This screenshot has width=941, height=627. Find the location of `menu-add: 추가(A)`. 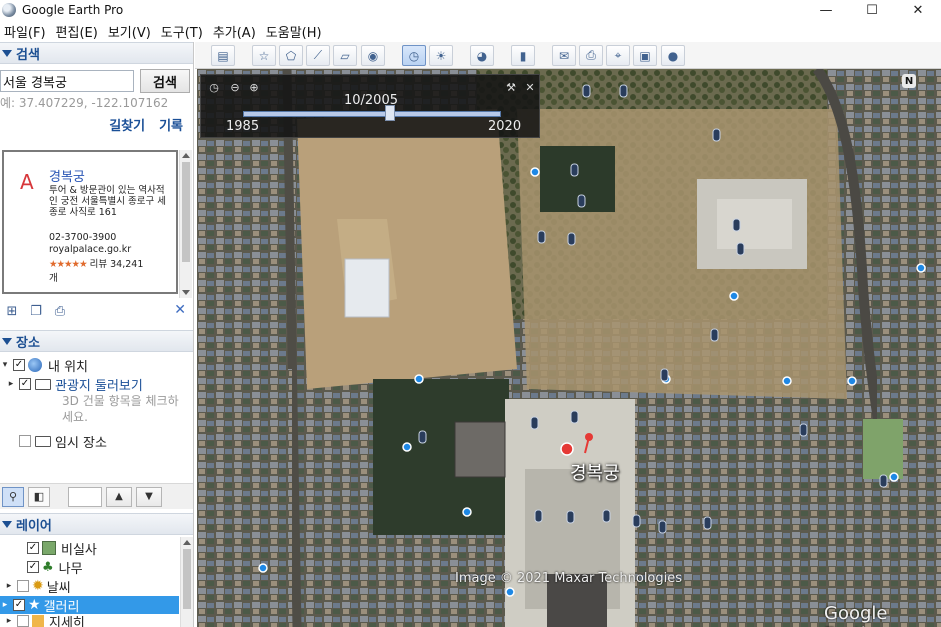

menu-add: 추가(A) is located at coordinates (235, 31).